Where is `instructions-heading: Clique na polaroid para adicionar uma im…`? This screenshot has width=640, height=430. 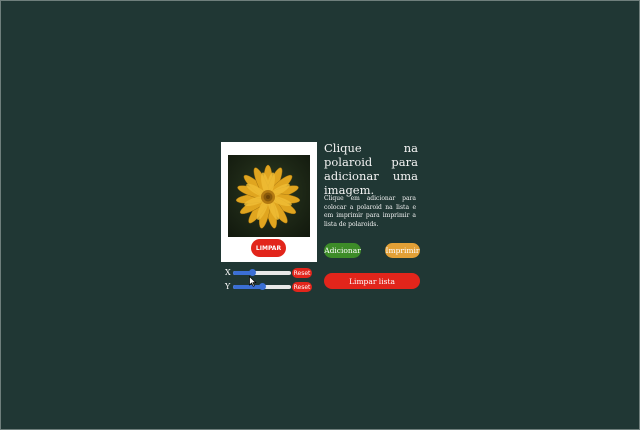 instructions-heading: Clique na polaroid para adicionar uma im… is located at coordinates (371, 169).